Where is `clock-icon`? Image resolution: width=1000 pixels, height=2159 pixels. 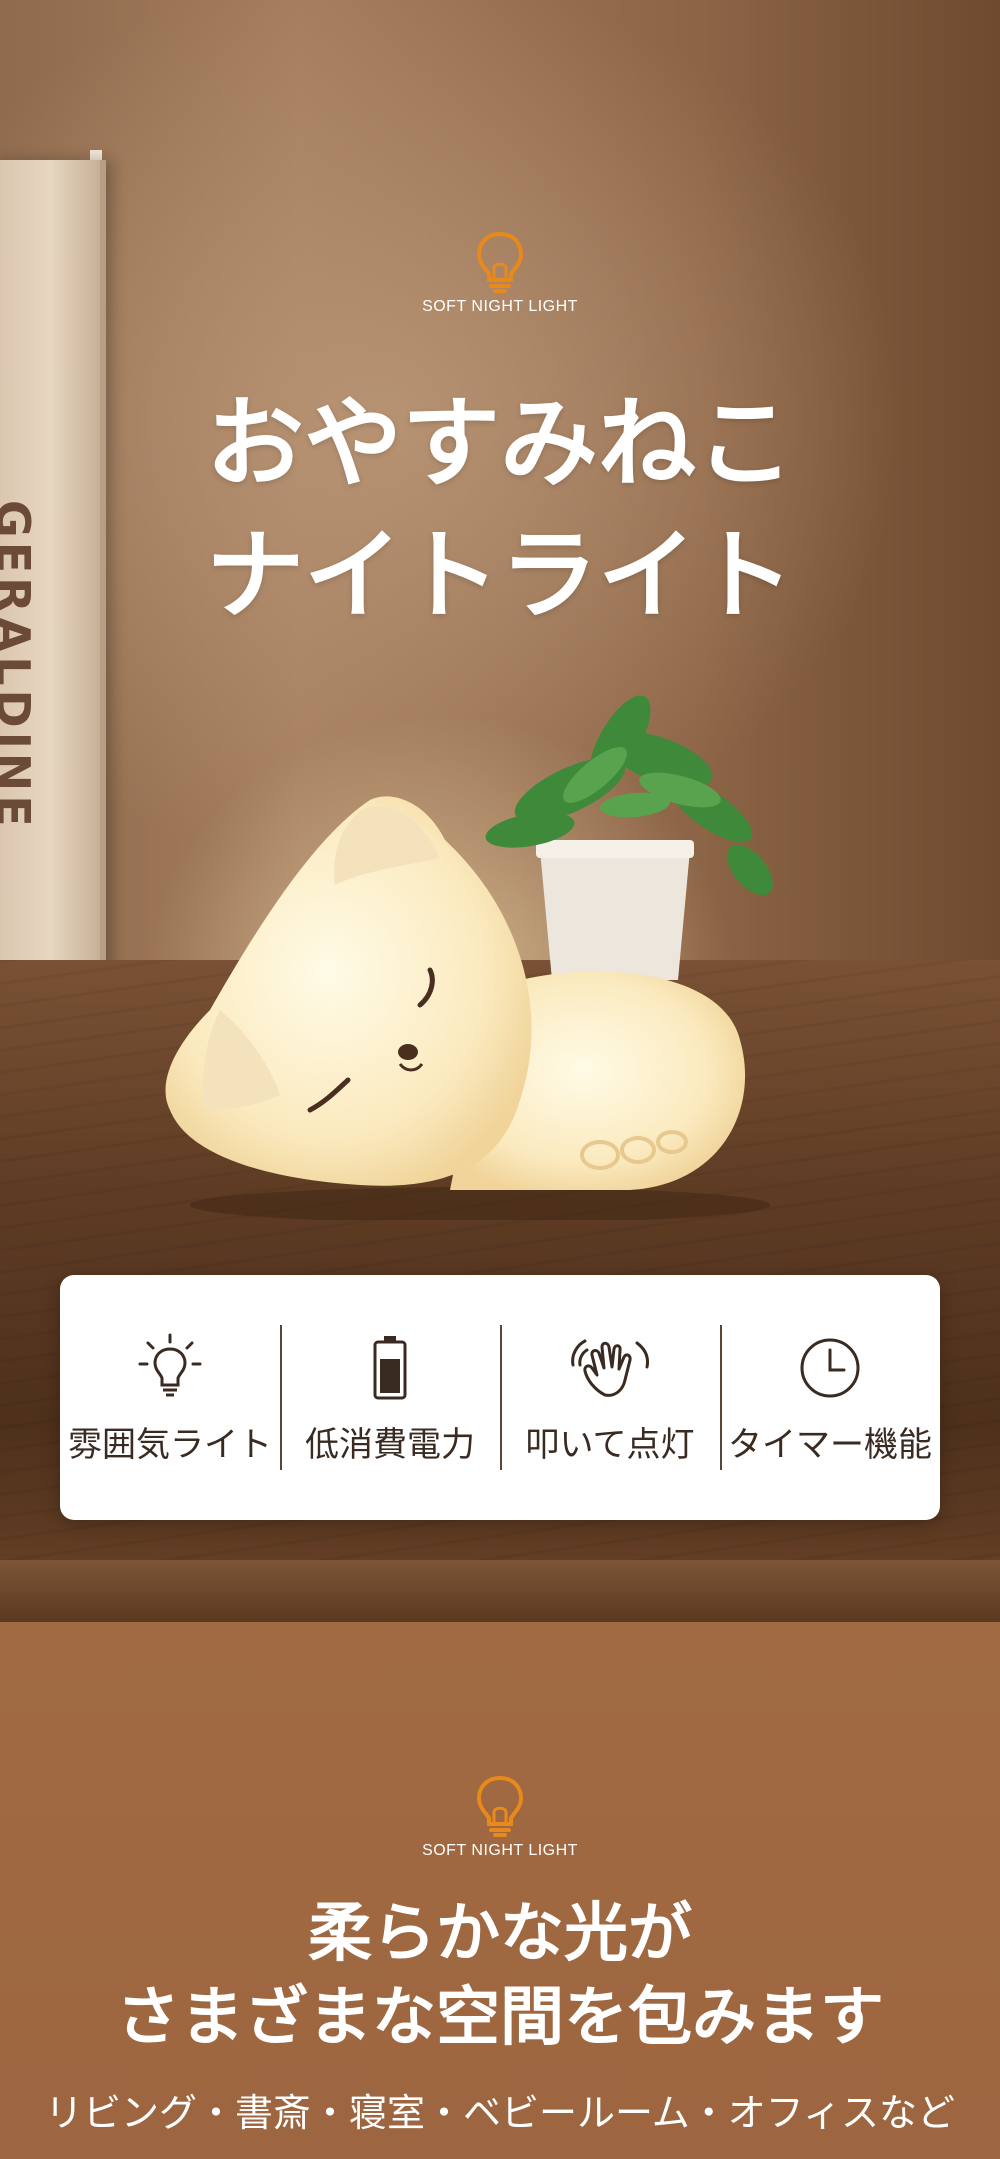 clock-icon is located at coordinates (830, 1368).